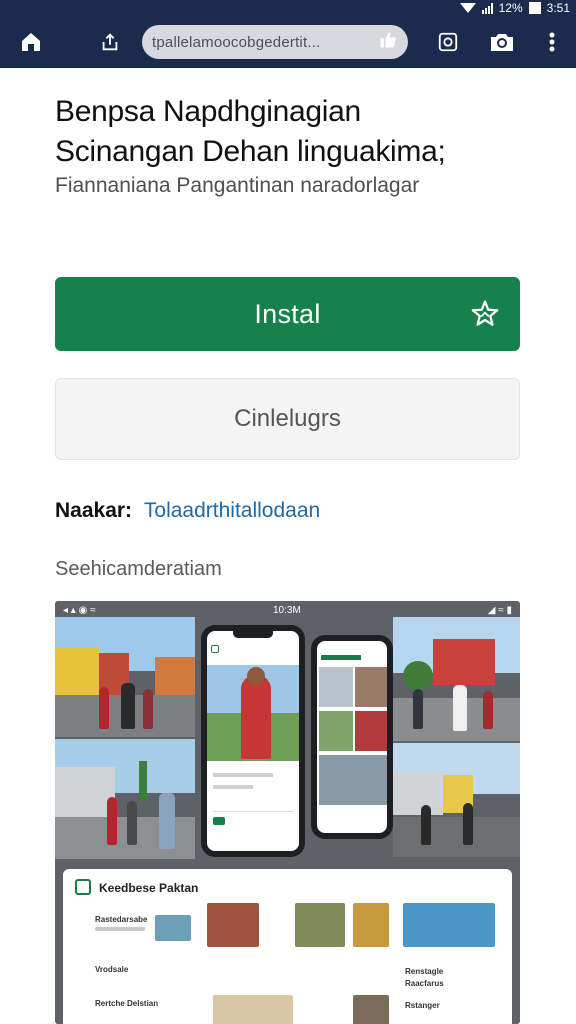 The image size is (576, 1024). I want to click on feature-card-title: Keedbese Paktan, so click(149, 888).